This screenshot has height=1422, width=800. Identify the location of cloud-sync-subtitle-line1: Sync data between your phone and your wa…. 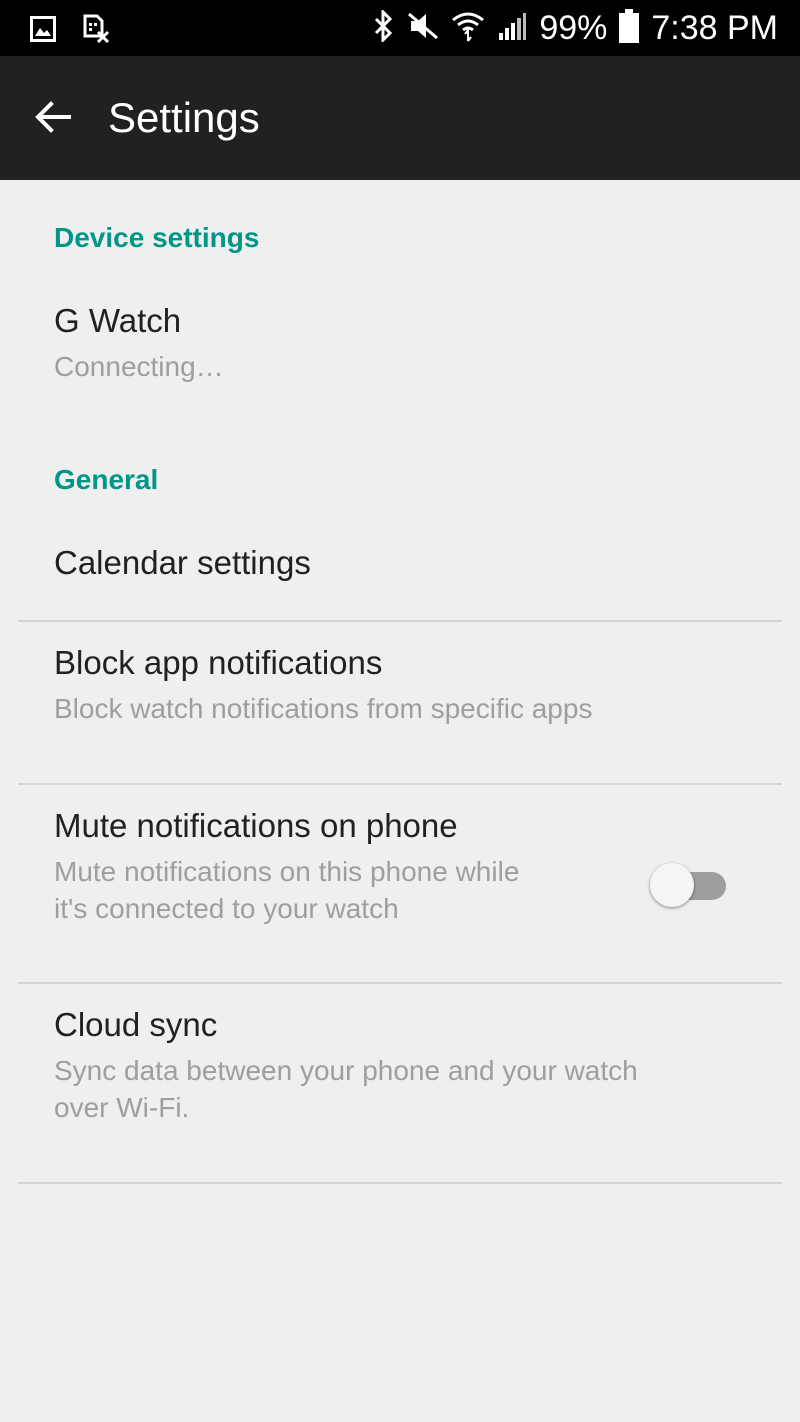
(346, 1070).